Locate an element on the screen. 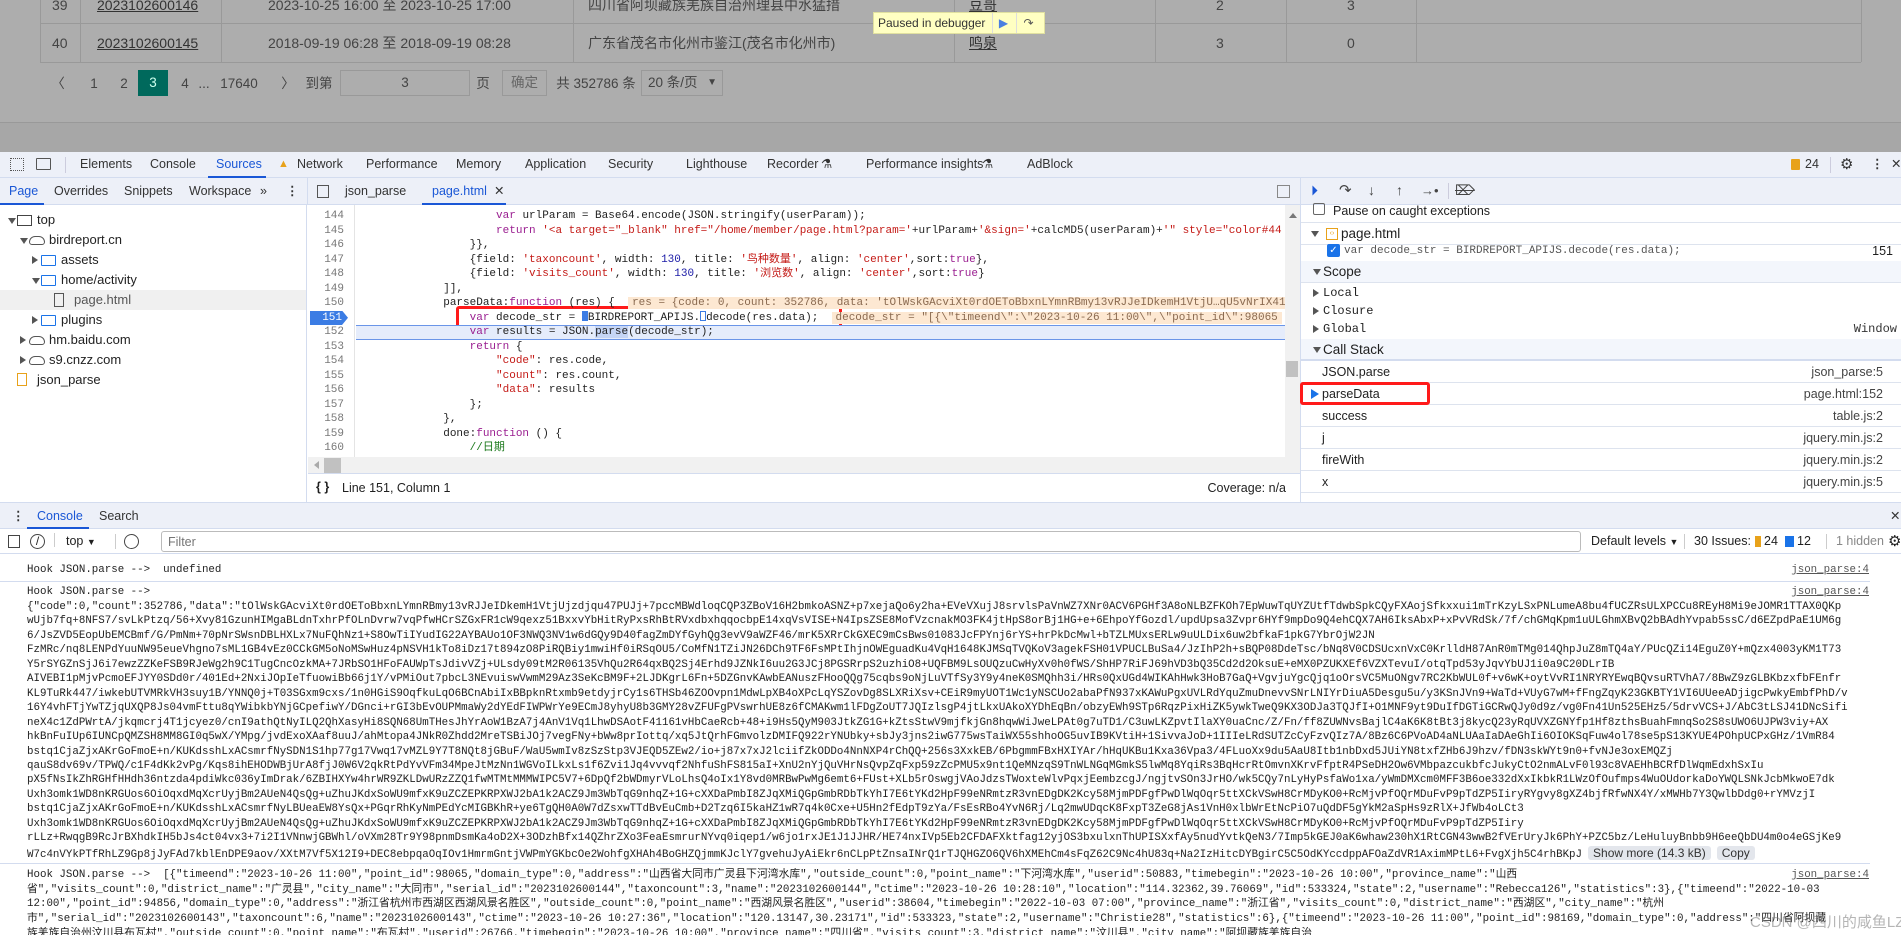 The width and height of the screenshot is (1901, 935). tab-application: Application is located at coordinates (555, 164).